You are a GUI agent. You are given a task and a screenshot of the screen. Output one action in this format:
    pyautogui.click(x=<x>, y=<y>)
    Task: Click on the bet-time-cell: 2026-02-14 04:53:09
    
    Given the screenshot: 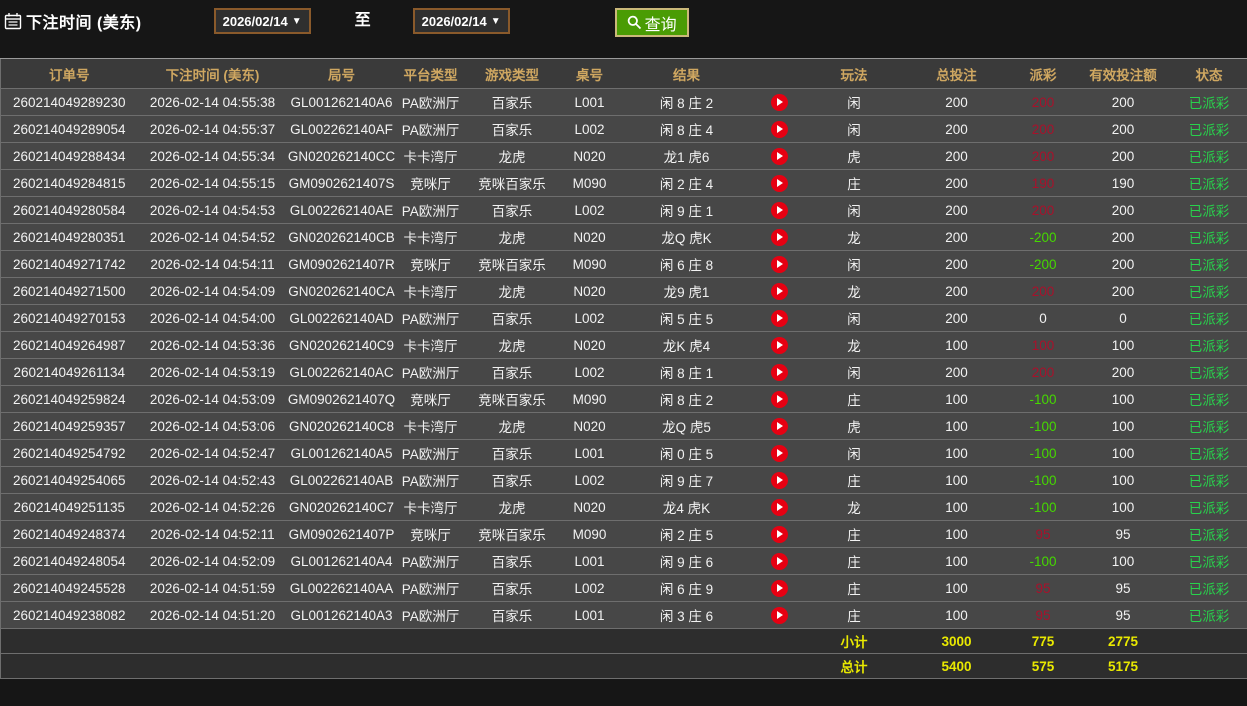 What is the action you would take?
    pyautogui.click(x=212, y=399)
    